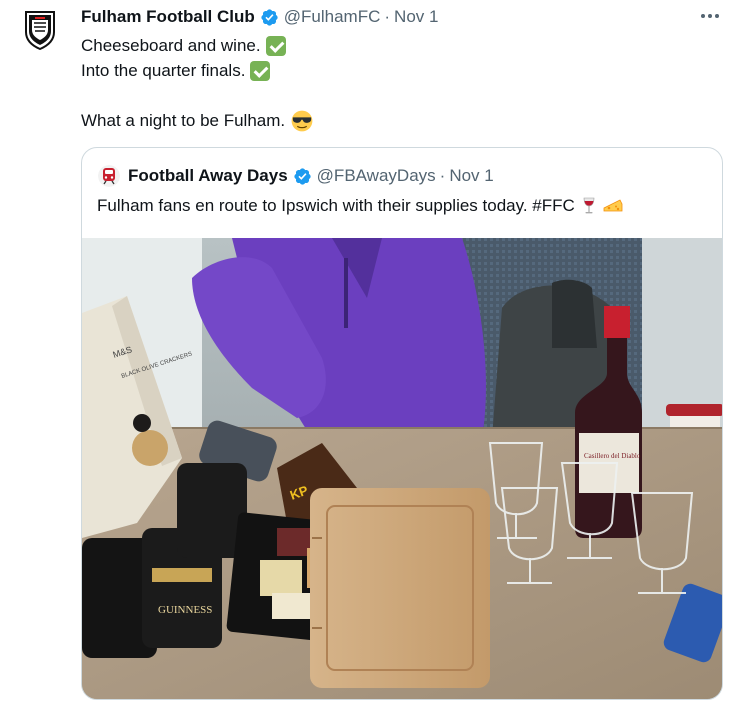 Image resolution: width=756 pixels, height=713 pixels. Describe the element at coordinates (183, 120) in the screenshot. I see `tweet-line-text: What a night to be Fulham.` at that location.